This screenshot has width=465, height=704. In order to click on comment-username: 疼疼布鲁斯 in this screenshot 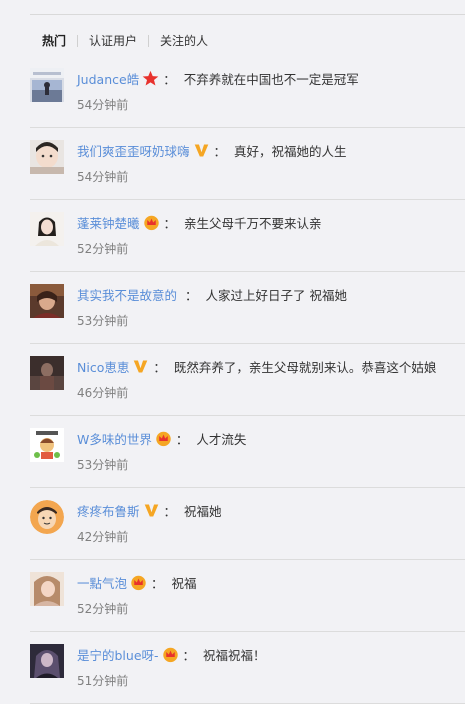, I will do `click(108, 510)`.